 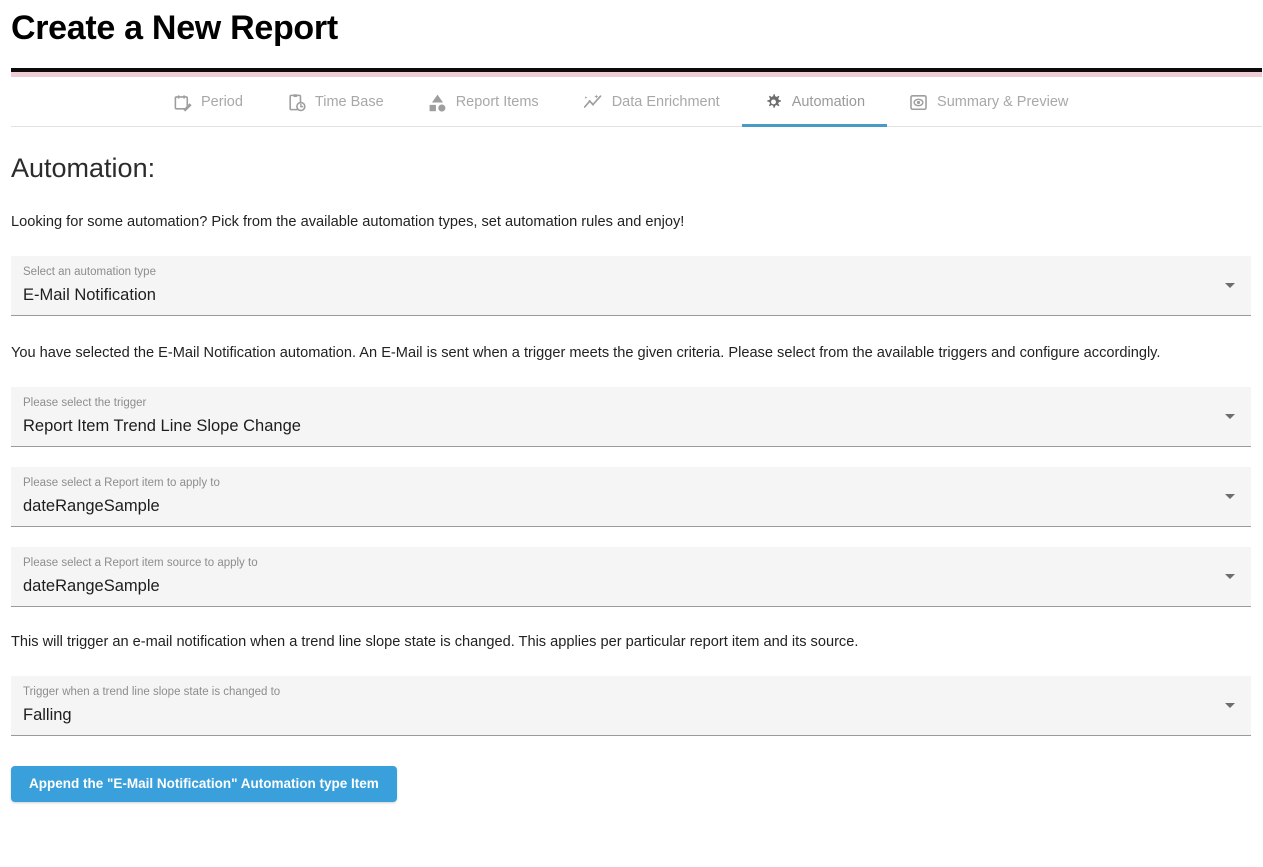 What do you see at coordinates (349, 102) in the screenshot?
I see `tab-label: Time Base` at bounding box center [349, 102].